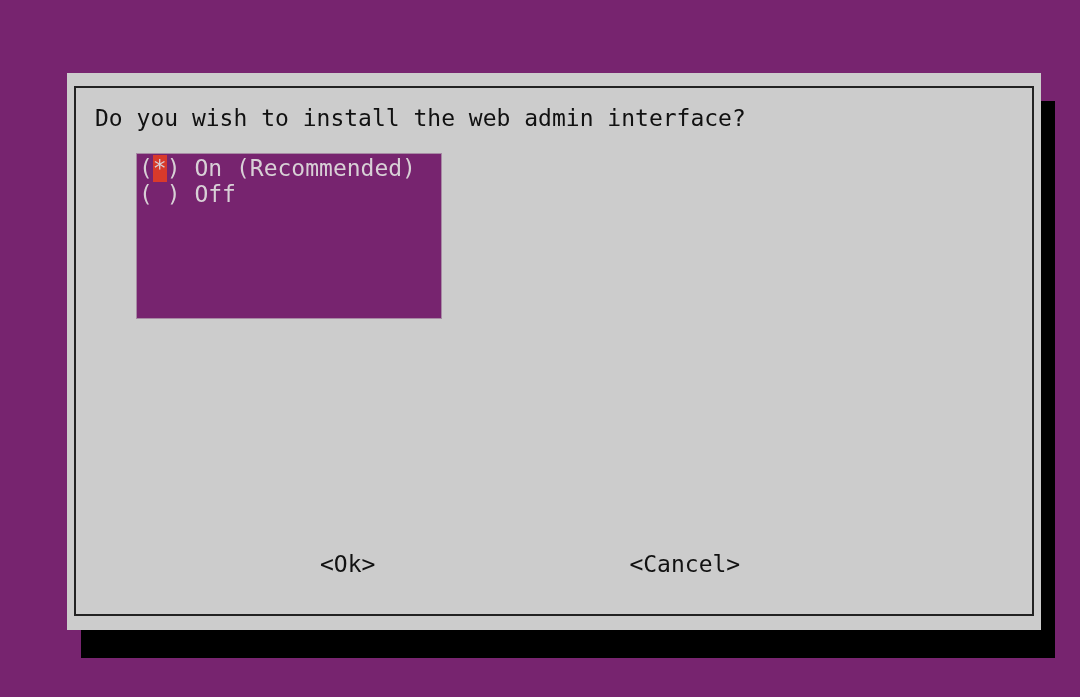  I want to click on dialog-question: Do you wish to install the web admin interface?, so click(420, 118).